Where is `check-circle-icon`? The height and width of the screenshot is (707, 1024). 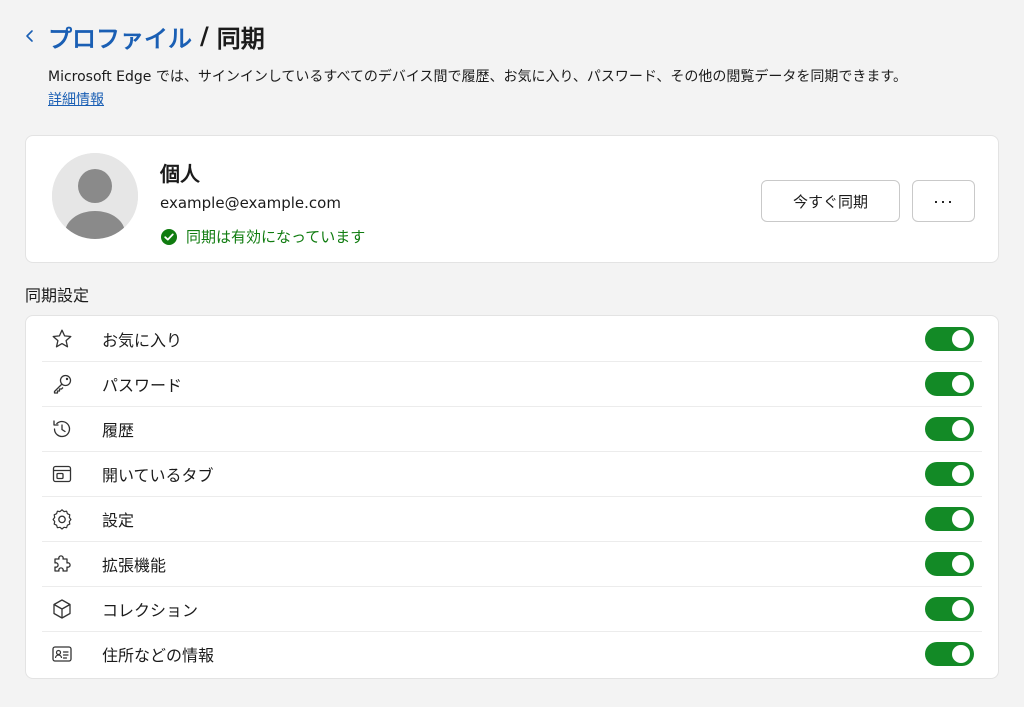 check-circle-icon is located at coordinates (169, 237).